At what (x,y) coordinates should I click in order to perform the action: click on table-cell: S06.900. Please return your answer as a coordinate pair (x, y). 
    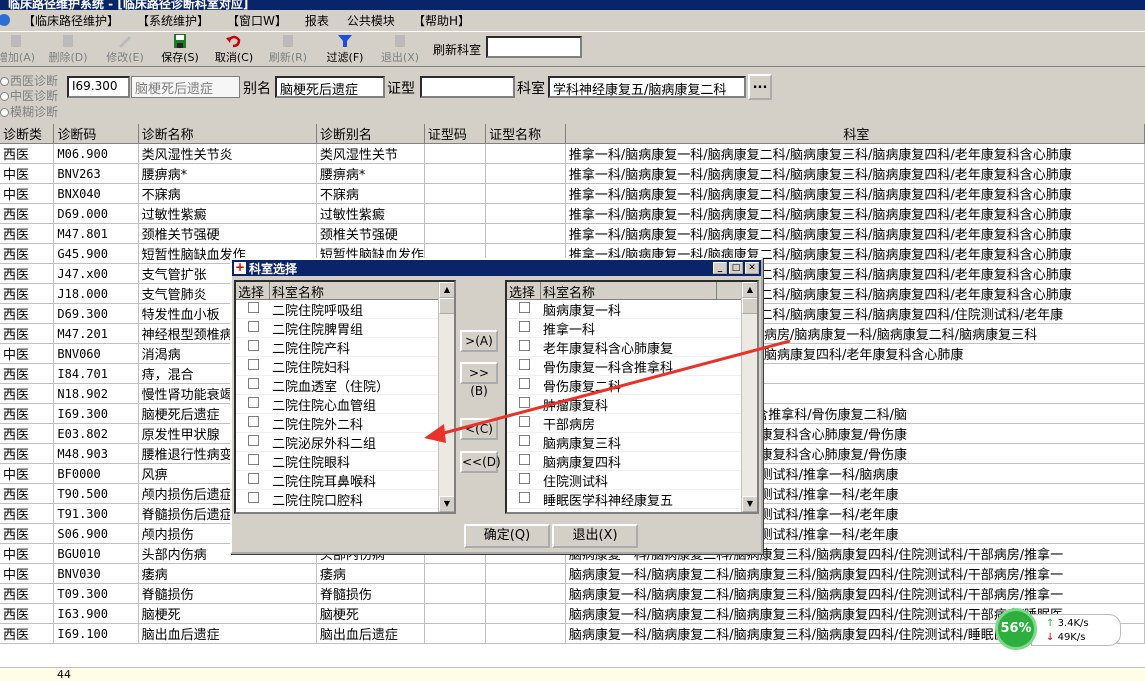
    Looking at the image, I should click on (96, 533).